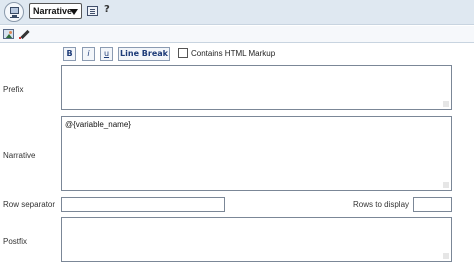 The height and width of the screenshot is (270, 474). Describe the element at coordinates (256, 239) in the screenshot. I see `postfix-textarea` at that location.